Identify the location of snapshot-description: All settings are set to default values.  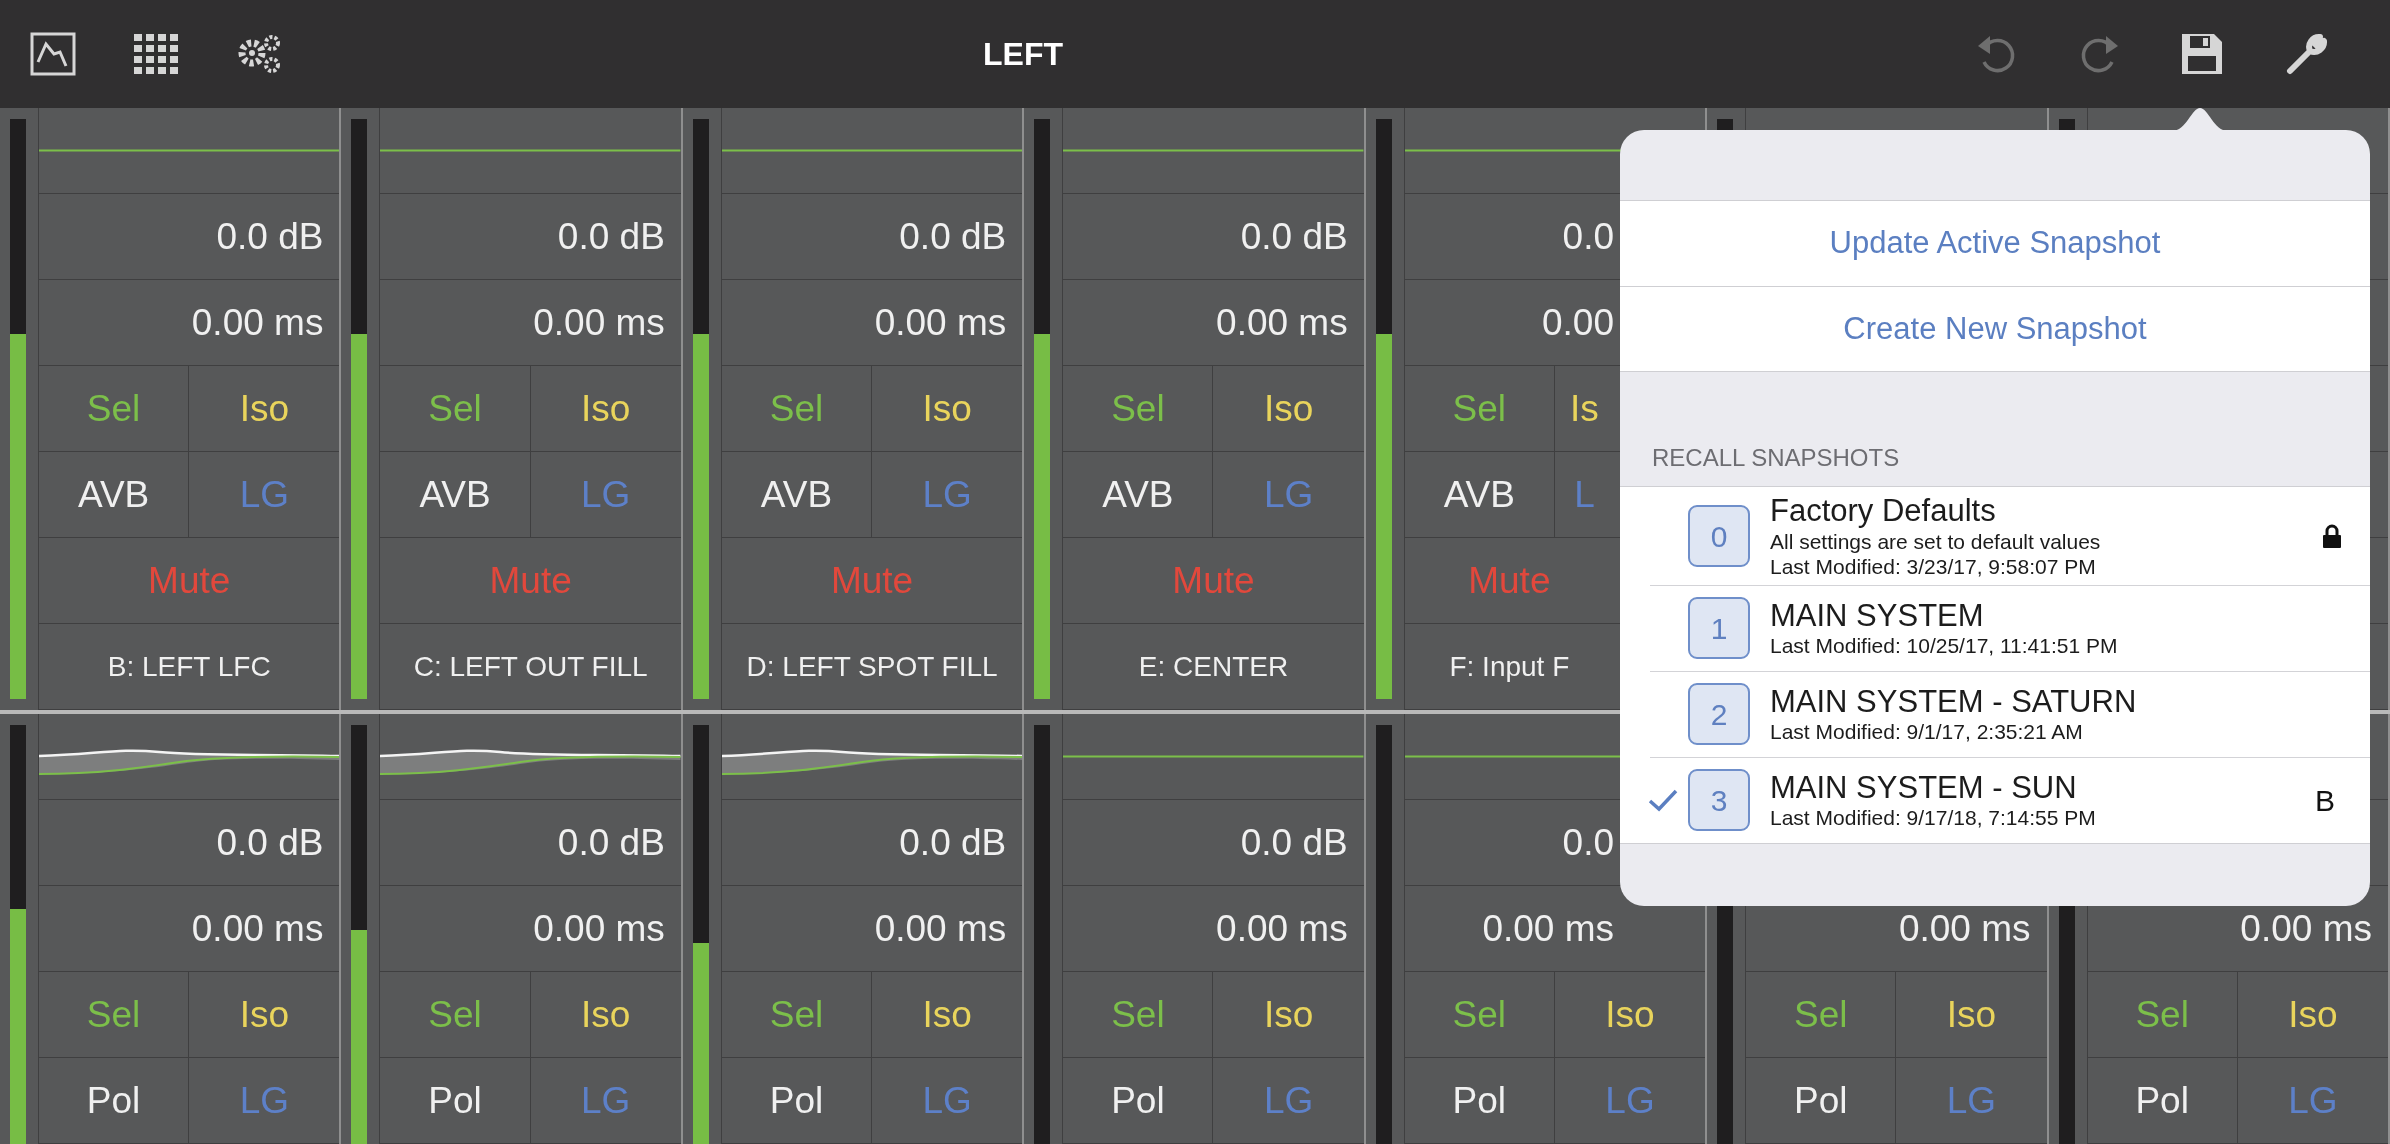
(1936, 541).